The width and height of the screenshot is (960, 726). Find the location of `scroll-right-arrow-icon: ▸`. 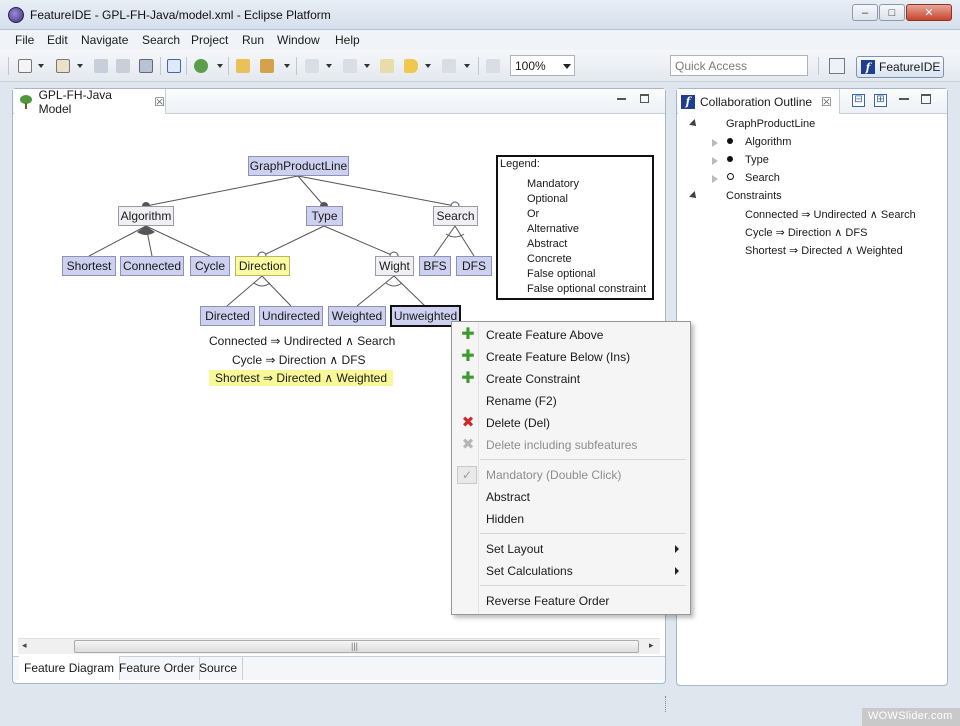

scroll-right-arrow-icon: ▸ is located at coordinates (651, 645).